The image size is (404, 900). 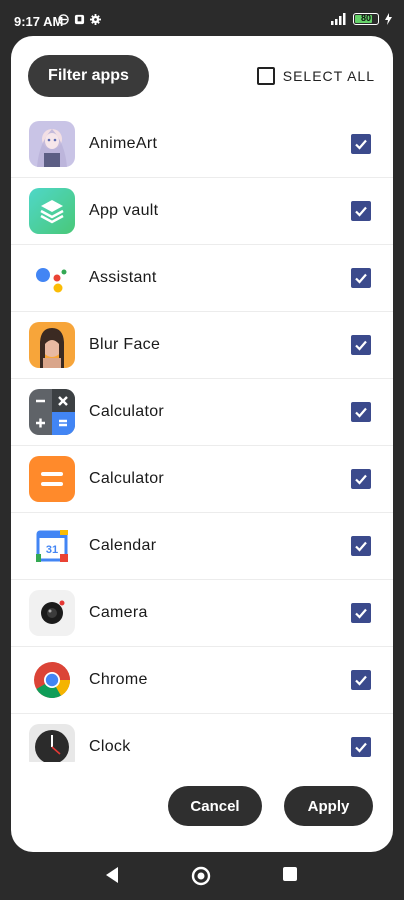 What do you see at coordinates (39, 21) in the screenshot?
I see `status-time: 9:17 AM` at bounding box center [39, 21].